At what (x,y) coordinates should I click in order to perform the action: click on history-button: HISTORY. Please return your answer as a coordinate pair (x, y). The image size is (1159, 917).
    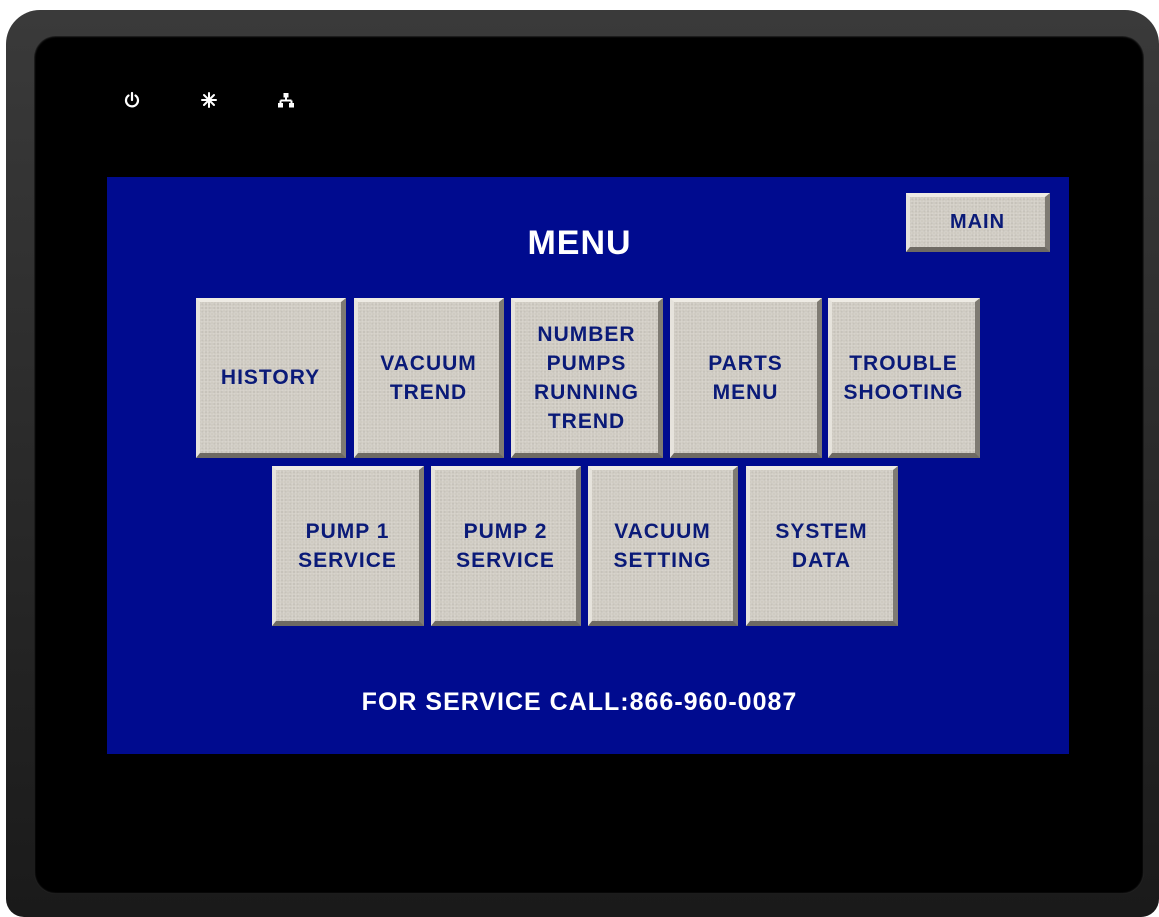
    Looking at the image, I should click on (271, 378).